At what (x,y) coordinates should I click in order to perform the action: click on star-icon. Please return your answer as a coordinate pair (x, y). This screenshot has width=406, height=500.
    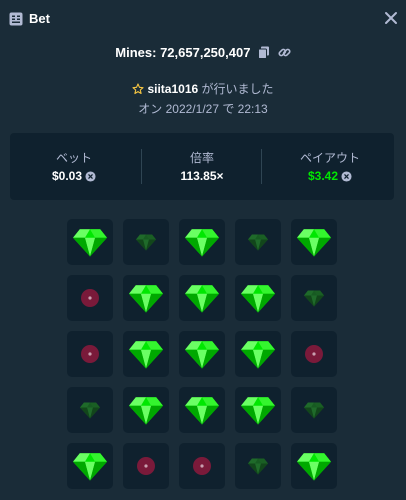
    Looking at the image, I should click on (138, 89).